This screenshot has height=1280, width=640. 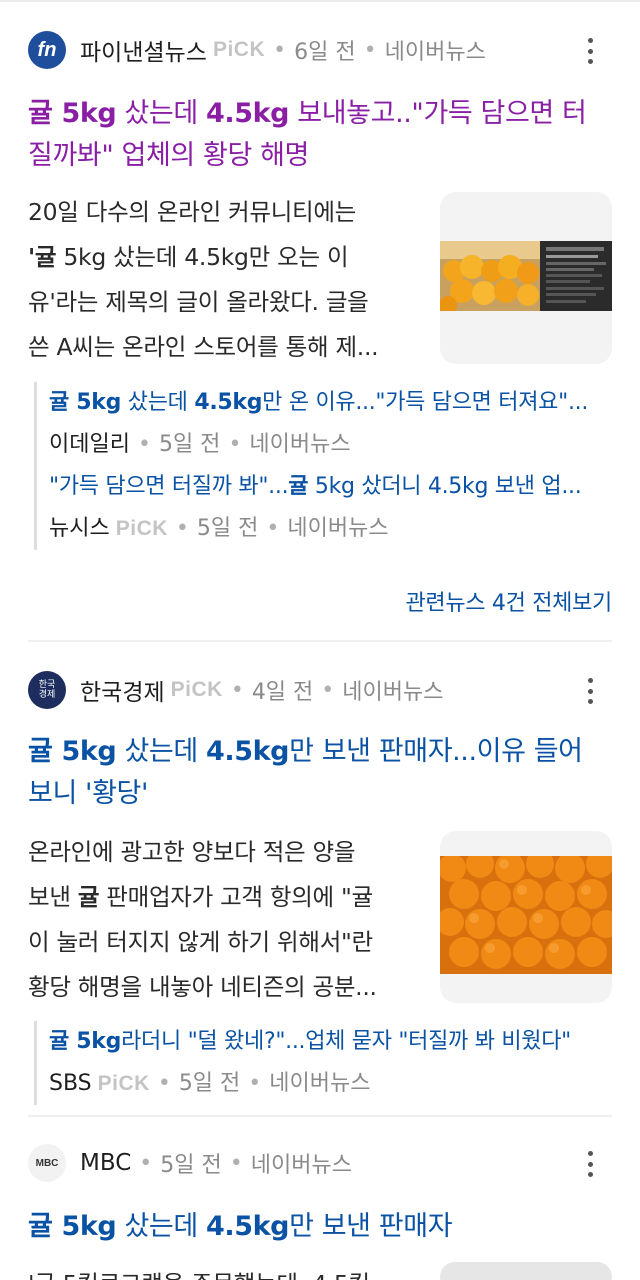 I want to click on related-news-all-link: 관련뉴스 4건 전체보기, so click(x=508, y=601).